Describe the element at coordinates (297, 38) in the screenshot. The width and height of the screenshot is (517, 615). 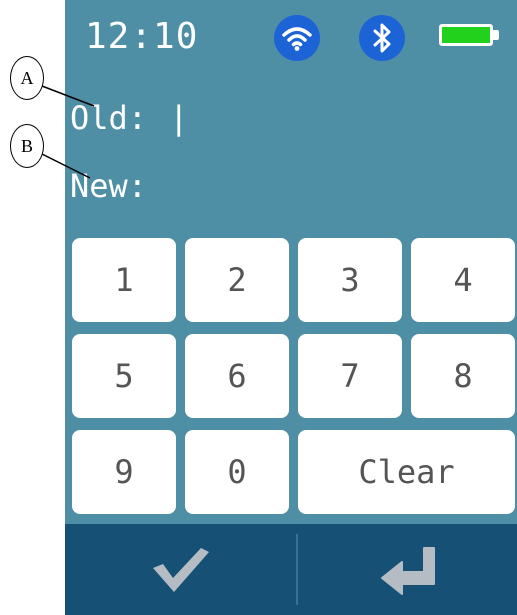
I see `wifi-icon` at that location.